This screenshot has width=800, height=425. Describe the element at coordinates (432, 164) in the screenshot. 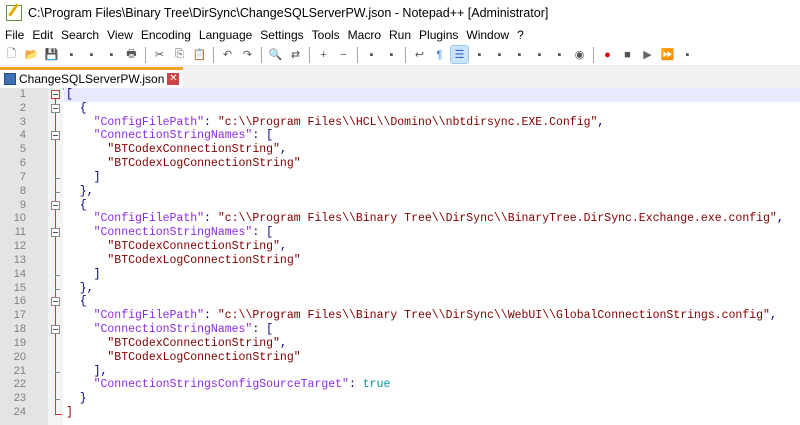

I see `code-text: "BTCodexLogConnectionString"` at that location.